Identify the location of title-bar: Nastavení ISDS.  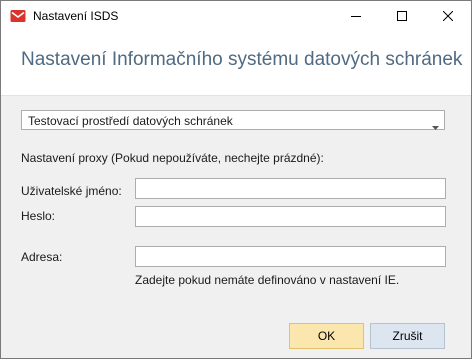
(236, 16).